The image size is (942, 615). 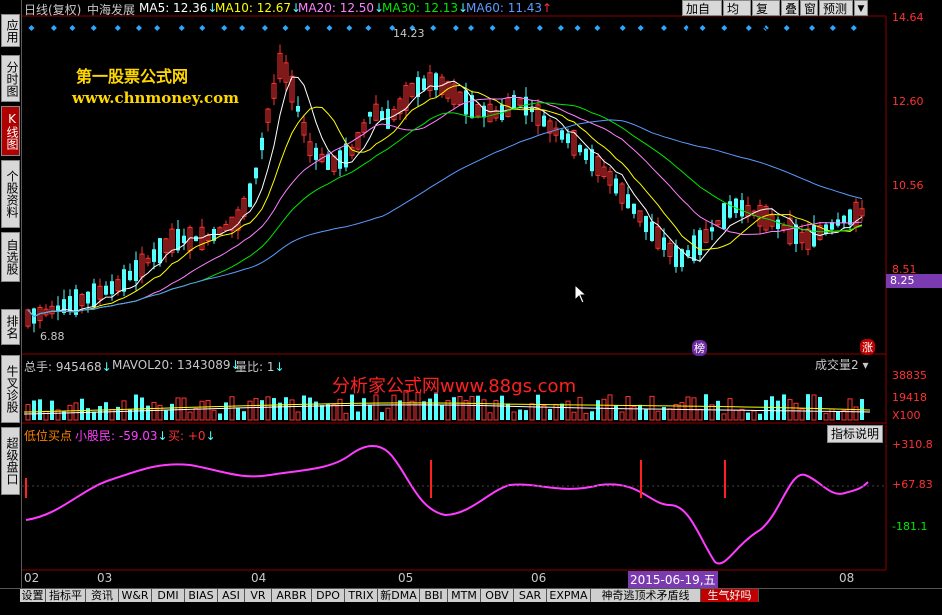 I want to click on bottom-tab-10: TRIX, so click(x=361, y=595).